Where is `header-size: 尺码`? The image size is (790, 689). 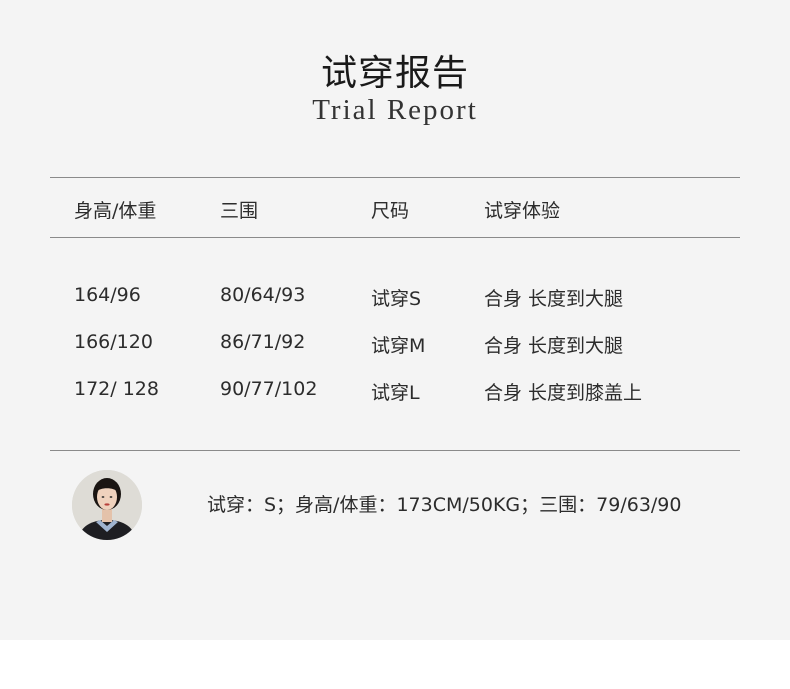 header-size: 尺码 is located at coordinates (390, 211).